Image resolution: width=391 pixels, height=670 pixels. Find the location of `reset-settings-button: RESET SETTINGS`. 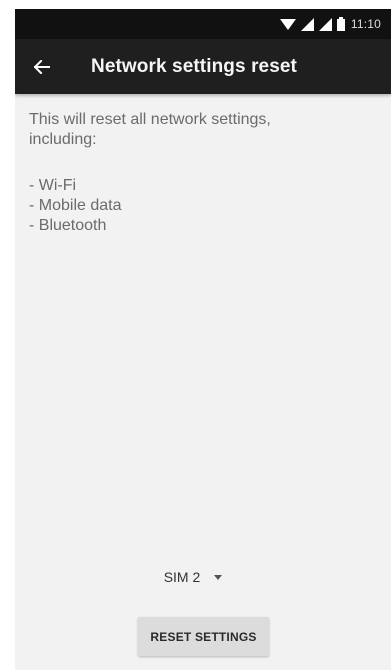

reset-settings-button: RESET SETTINGS is located at coordinates (203, 636).